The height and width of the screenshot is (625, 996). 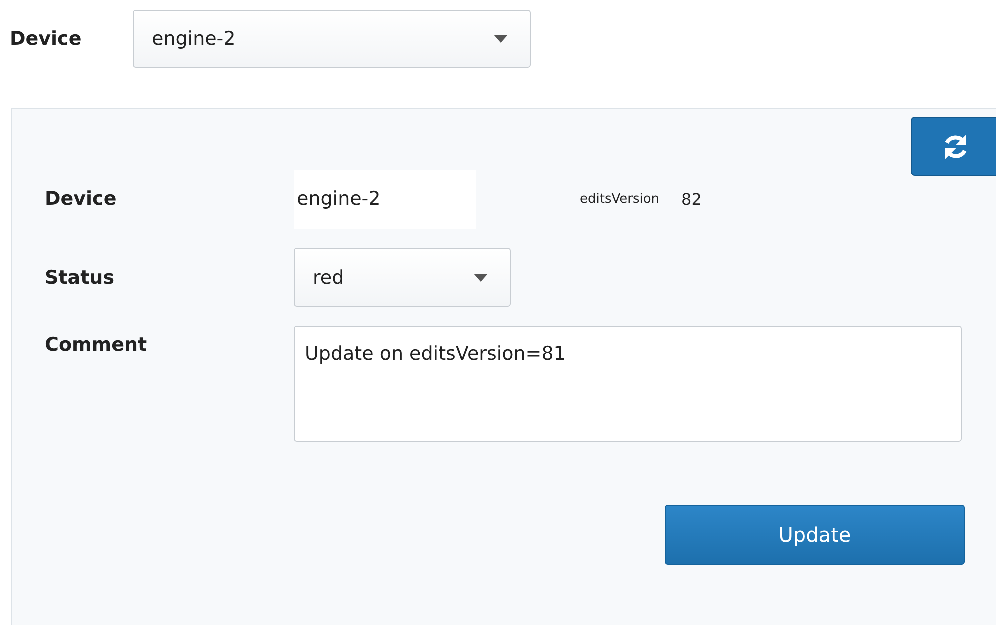 What do you see at coordinates (815, 535) in the screenshot?
I see `update-button: Update` at bounding box center [815, 535].